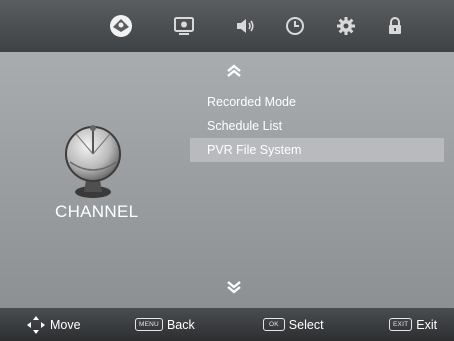  Describe the element at coordinates (121, 26) in the screenshot. I see `channel-icon` at that location.